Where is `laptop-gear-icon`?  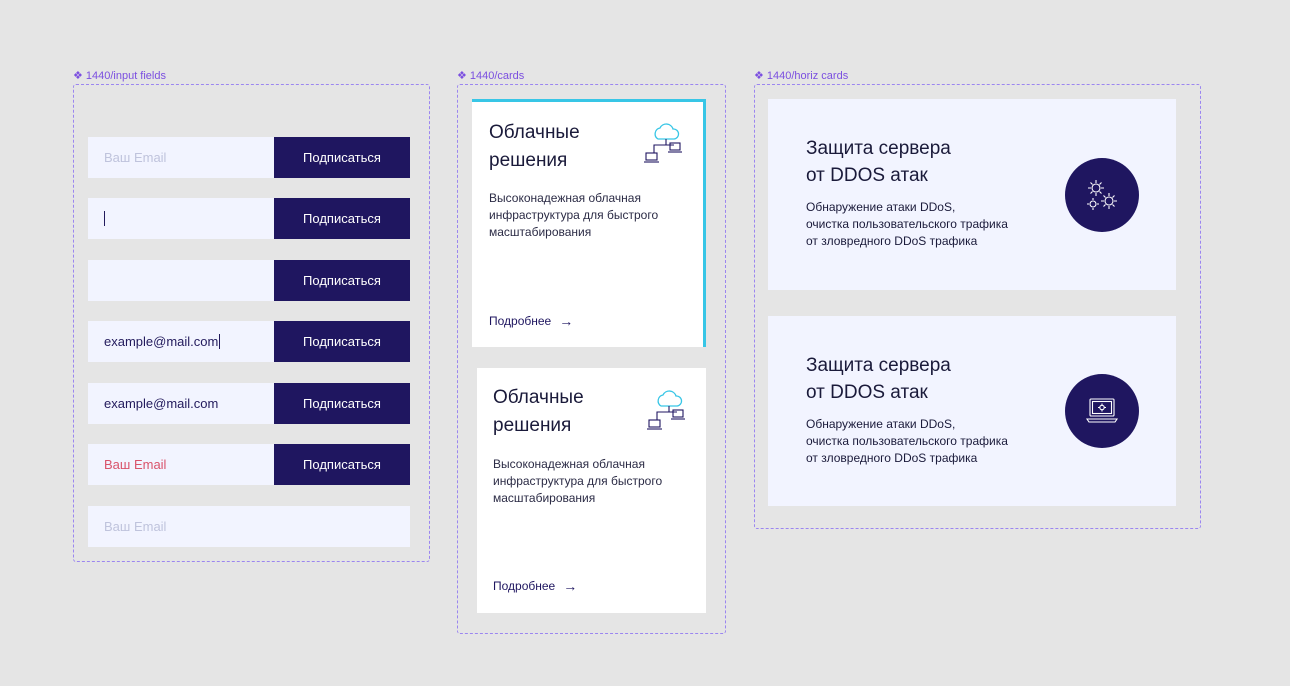
laptop-gear-icon is located at coordinates (1102, 411).